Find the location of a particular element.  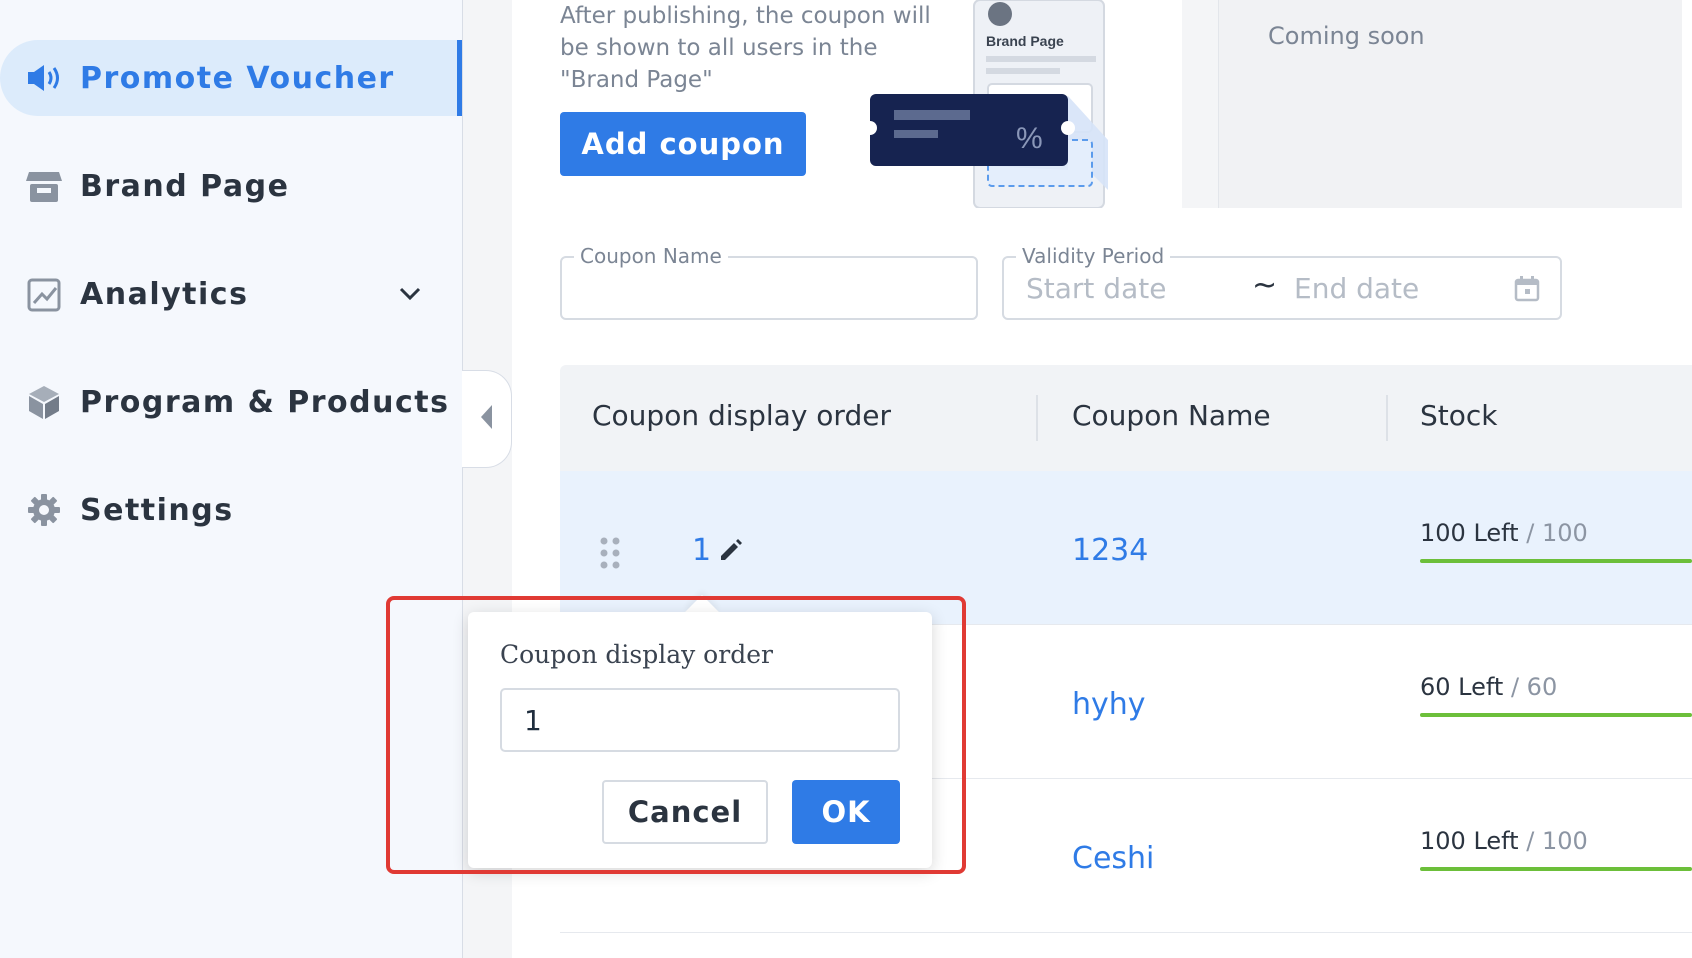

ok-button: OK is located at coordinates (846, 812).